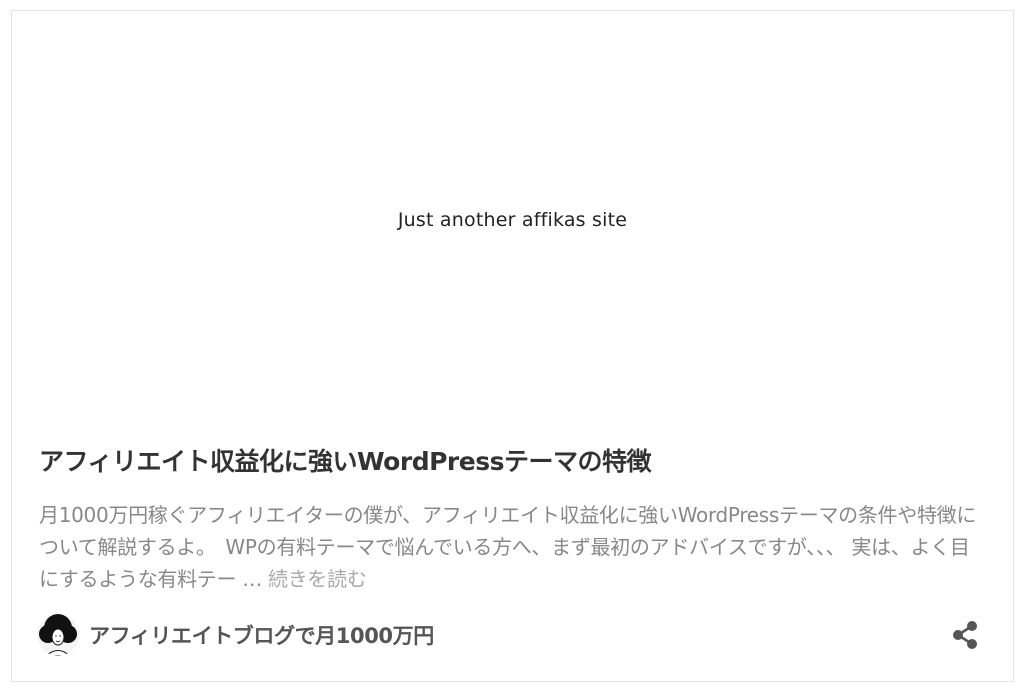 The width and height of the screenshot is (1024, 694). Describe the element at coordinates (58, 635) in the screenshot. I see `avatar-afro-icon` at that location.